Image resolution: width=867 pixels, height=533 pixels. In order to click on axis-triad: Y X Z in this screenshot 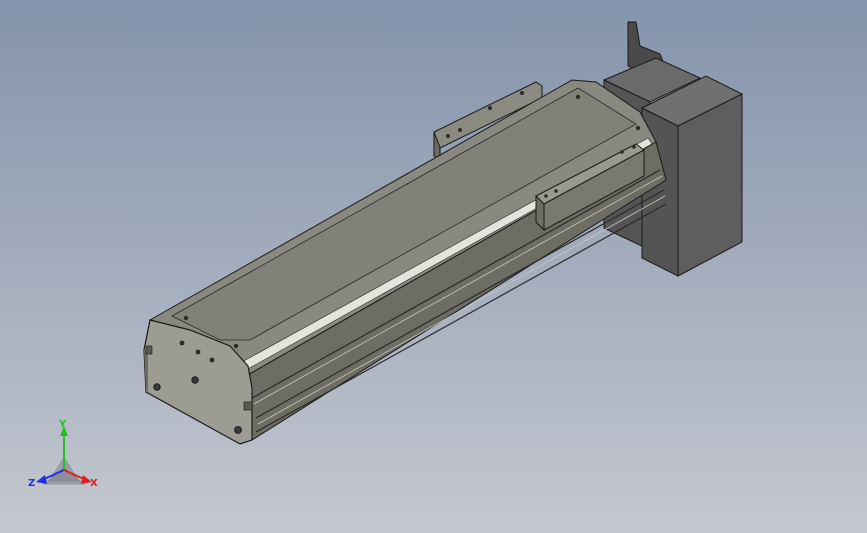, I will do `click(64, 458)`.